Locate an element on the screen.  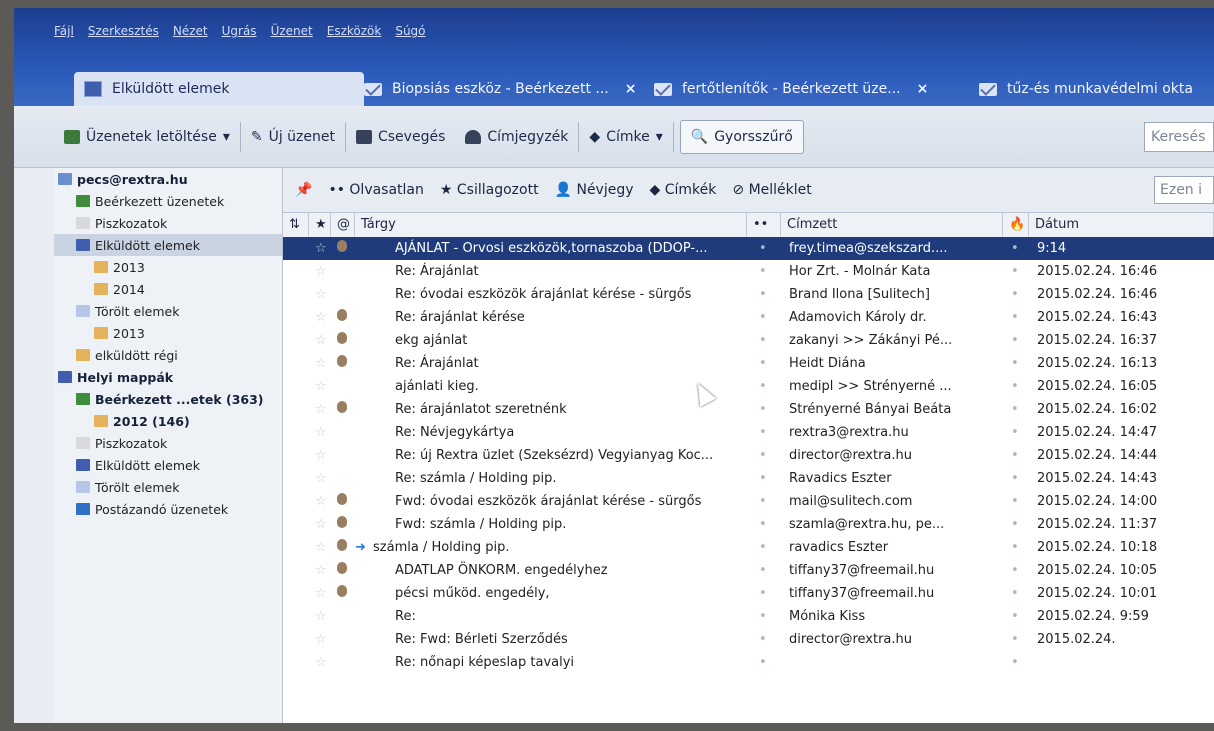
folder-item: 2014 is located at coordinates (168, 289).